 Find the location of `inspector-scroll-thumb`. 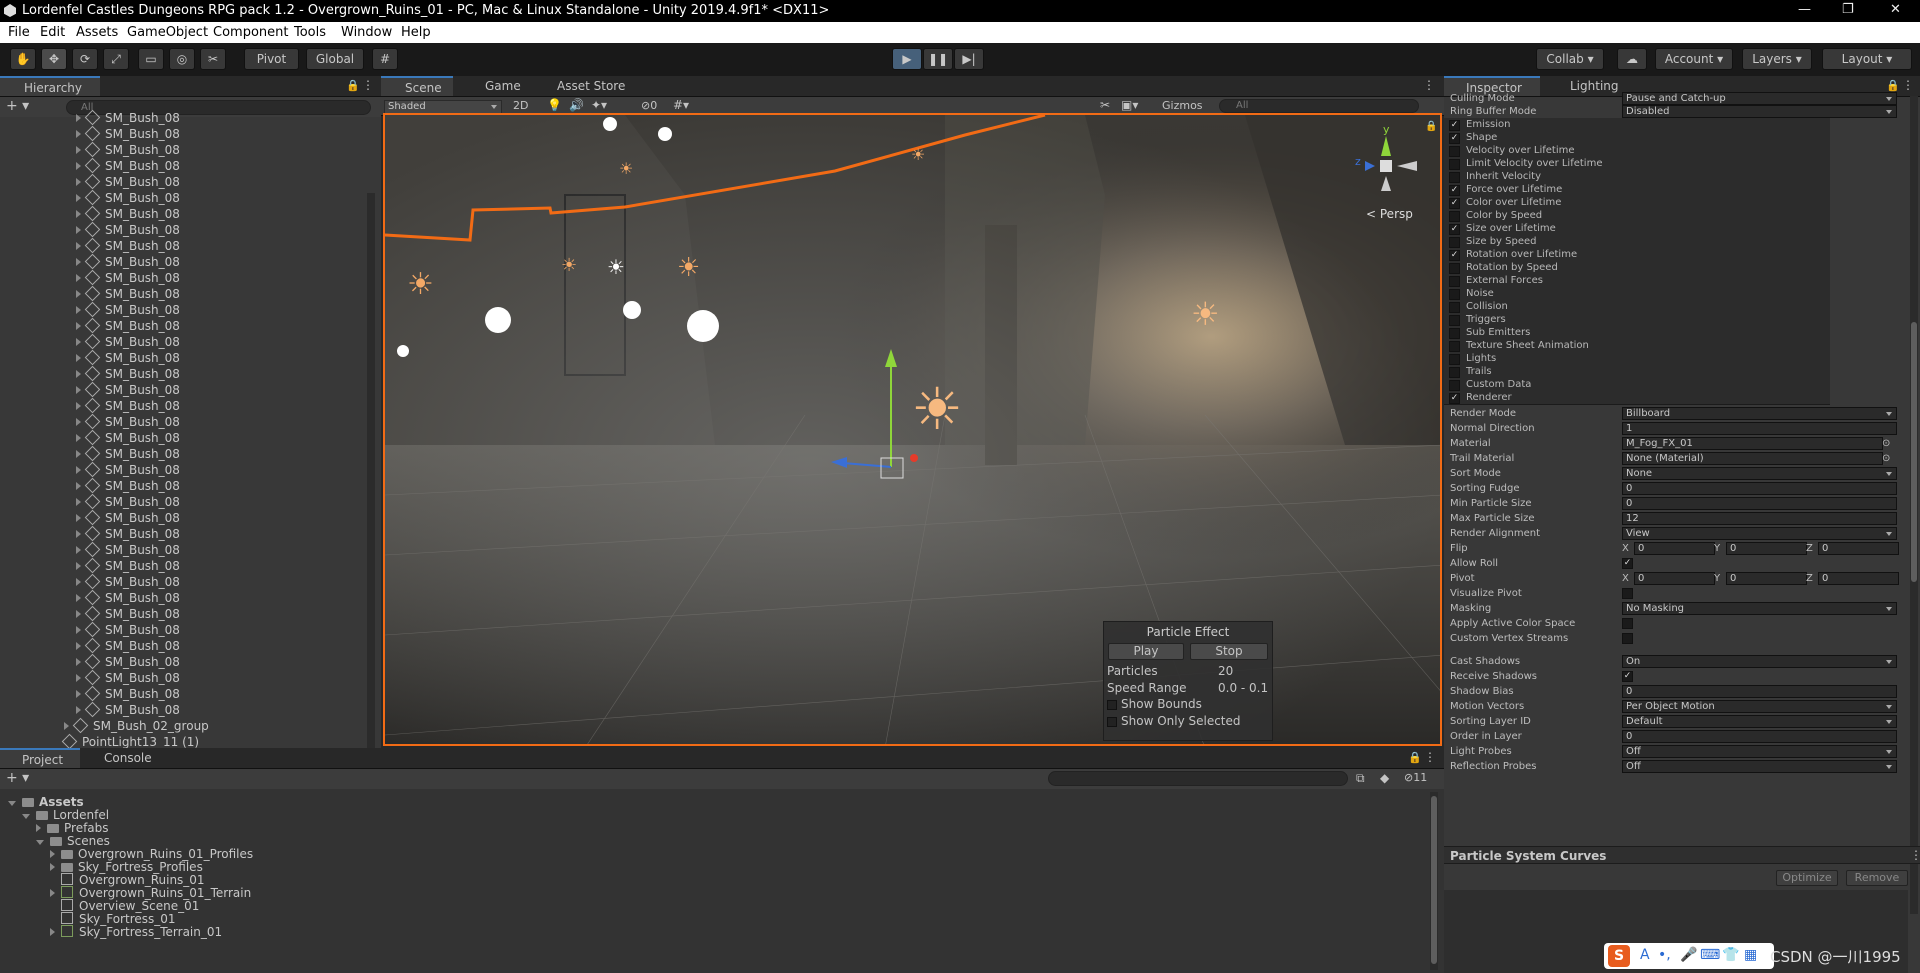

inspector-scroll-thumb is located at coordinates (1914, 452).